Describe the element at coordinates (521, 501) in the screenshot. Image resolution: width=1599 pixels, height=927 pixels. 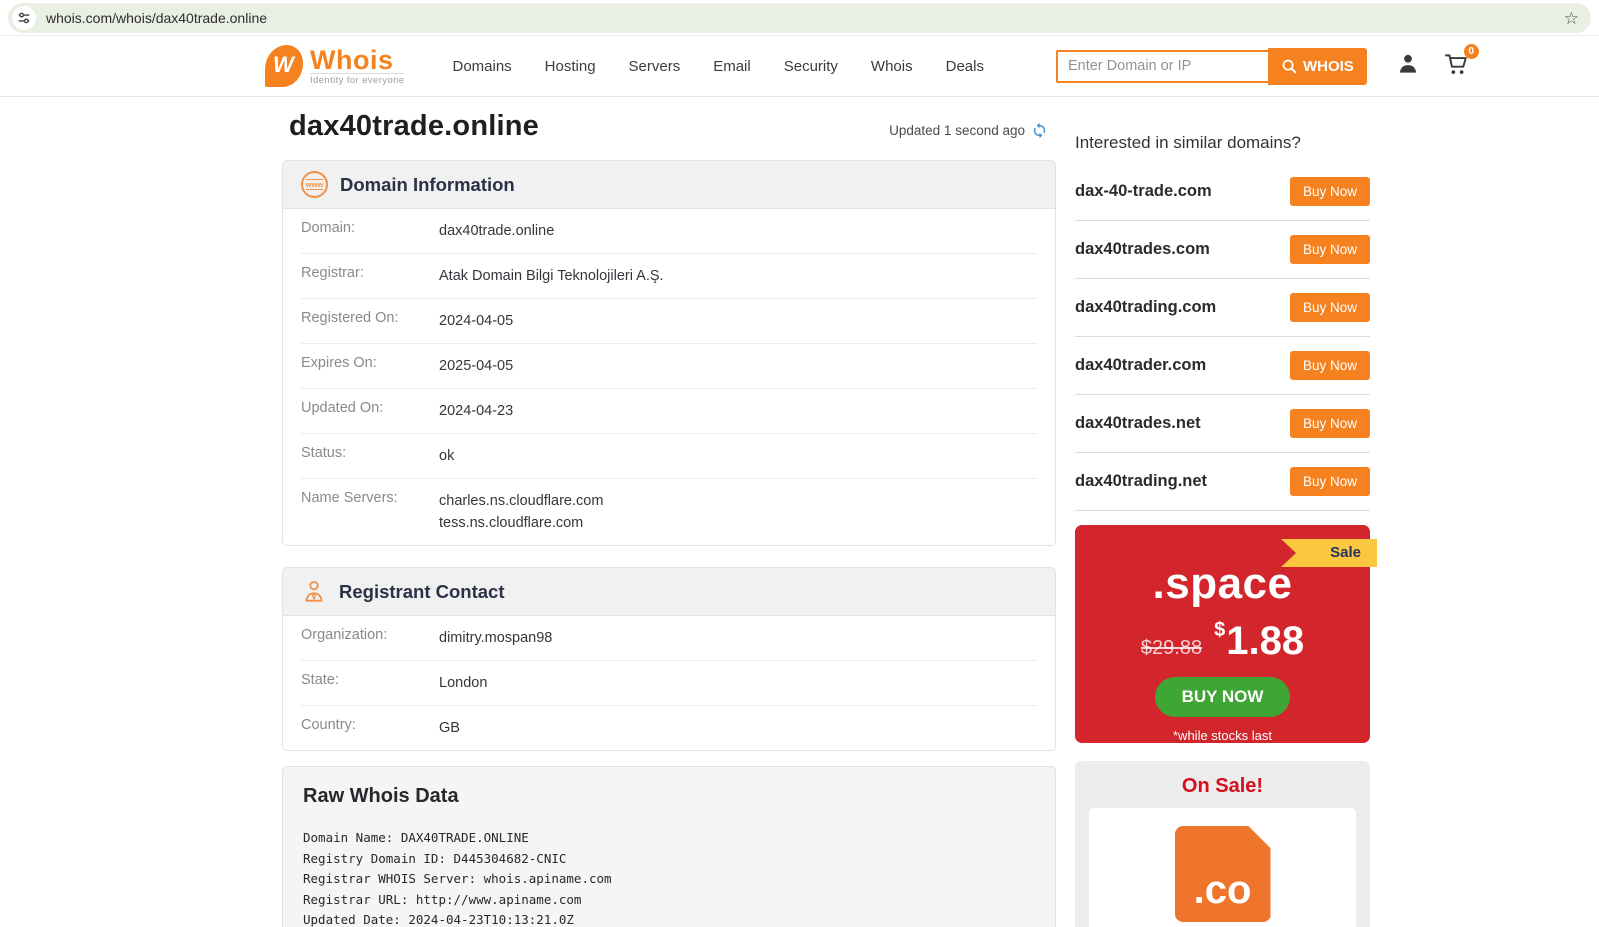
I see `name-server-1: charles.ns.cloudflare.com` at that location.